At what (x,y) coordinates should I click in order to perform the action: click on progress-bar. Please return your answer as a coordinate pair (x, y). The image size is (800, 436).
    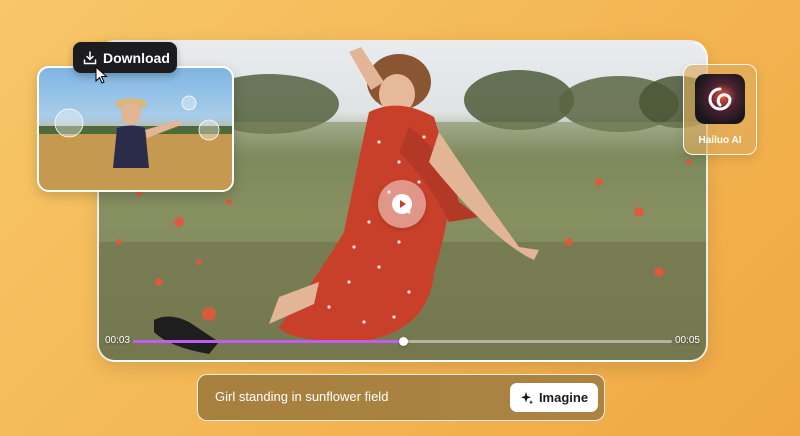
    Looking at the image, I should click on (402, 341).